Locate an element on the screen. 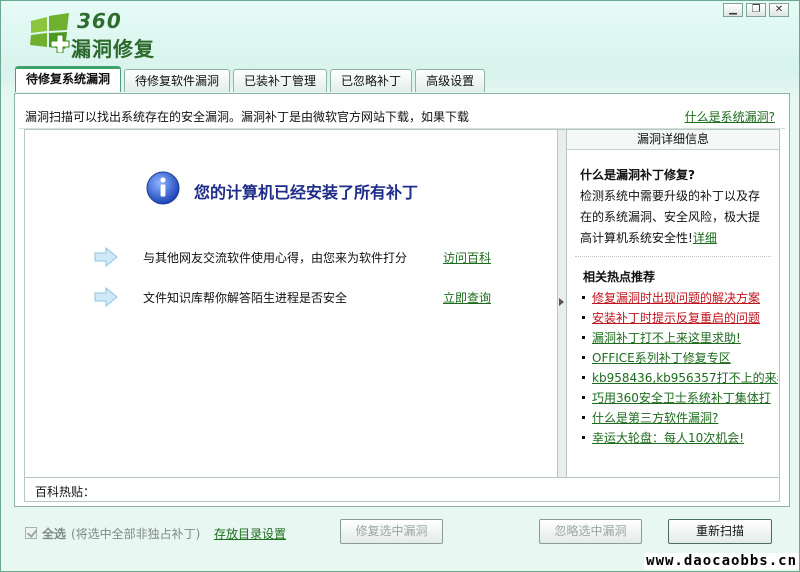  tab-bar: 待修复系统漏洞 待修复软件漏洞 已装补丁管理 已忽略补丁 高级设置 is located at coordinates (250, 79).